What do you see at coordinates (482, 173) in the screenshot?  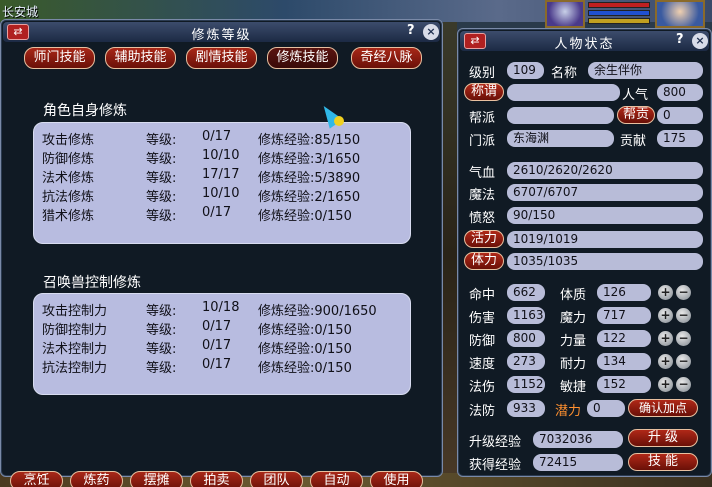 I see `hp-label: 气血` at bounding box center [482, 173].